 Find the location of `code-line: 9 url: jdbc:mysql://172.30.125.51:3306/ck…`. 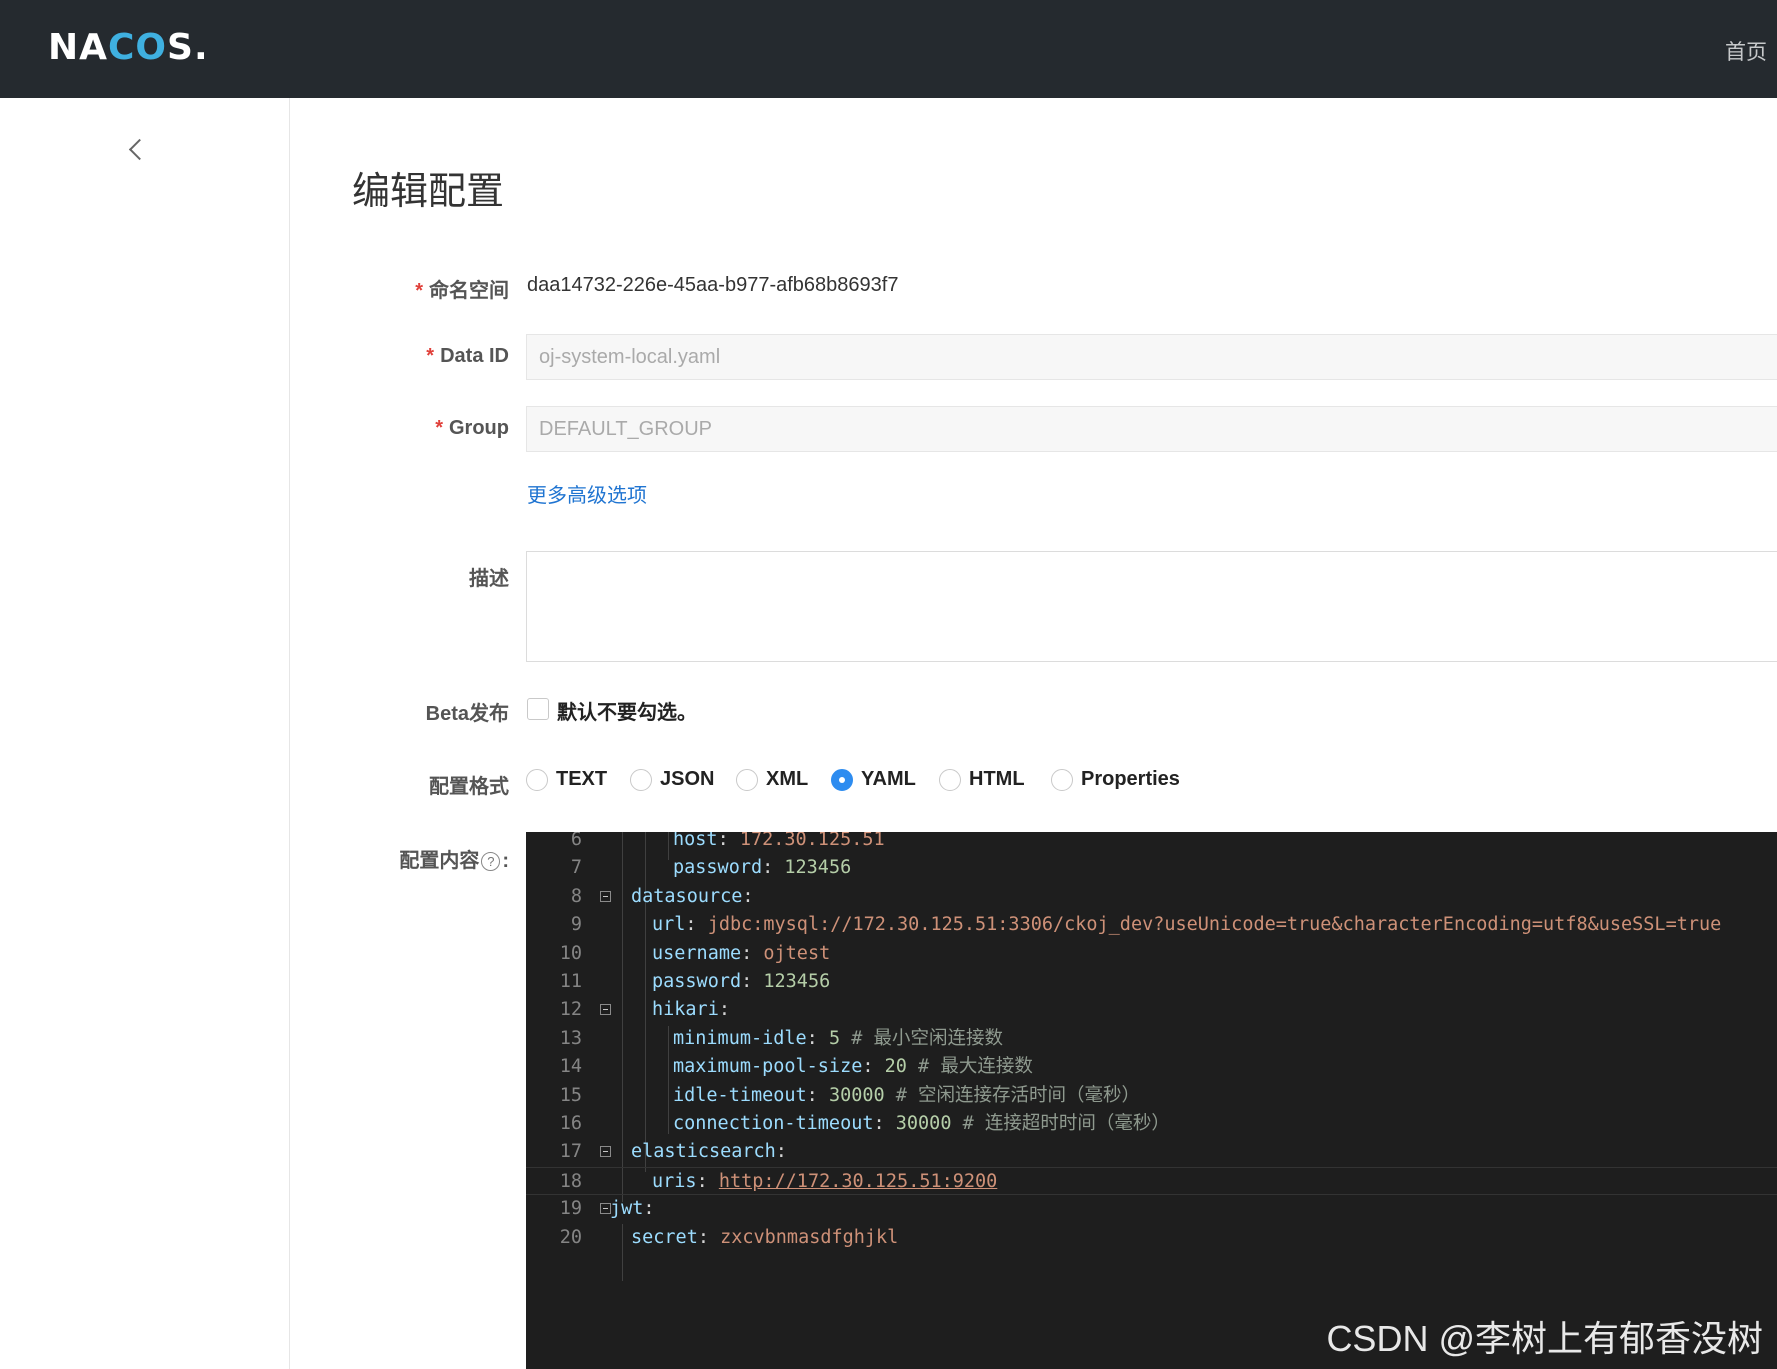

code-line: 9 url: jdbc:mysql://172.30.125.51:3306/ck… is located at coordinates (1151, 925).